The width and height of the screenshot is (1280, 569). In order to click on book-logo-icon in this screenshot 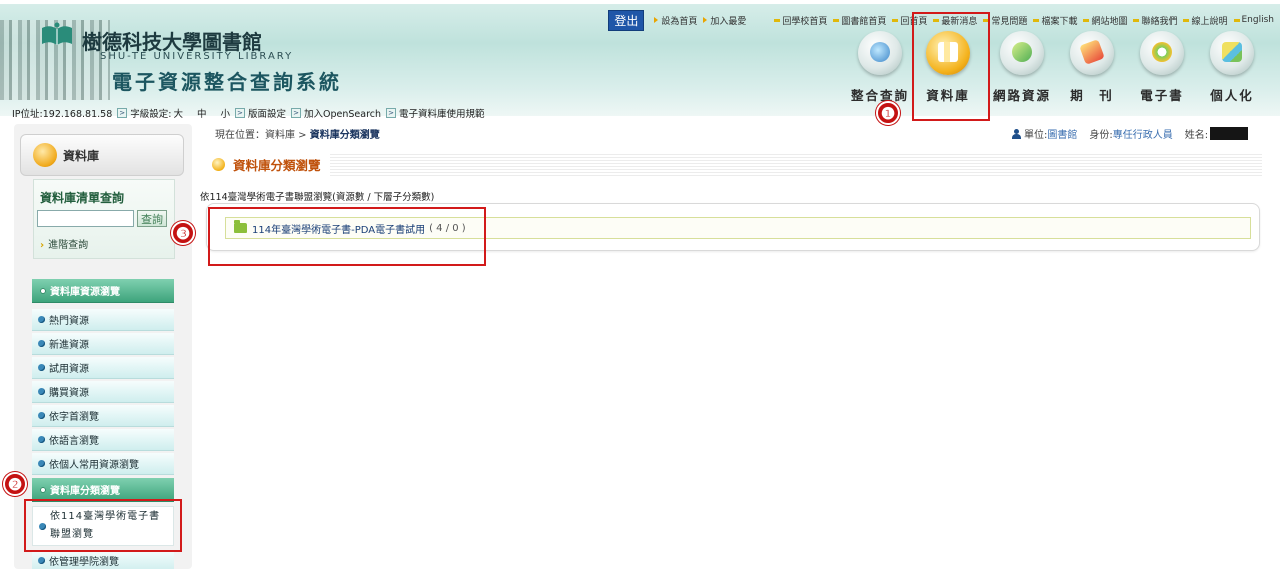, I will do `click(57, 33)`.